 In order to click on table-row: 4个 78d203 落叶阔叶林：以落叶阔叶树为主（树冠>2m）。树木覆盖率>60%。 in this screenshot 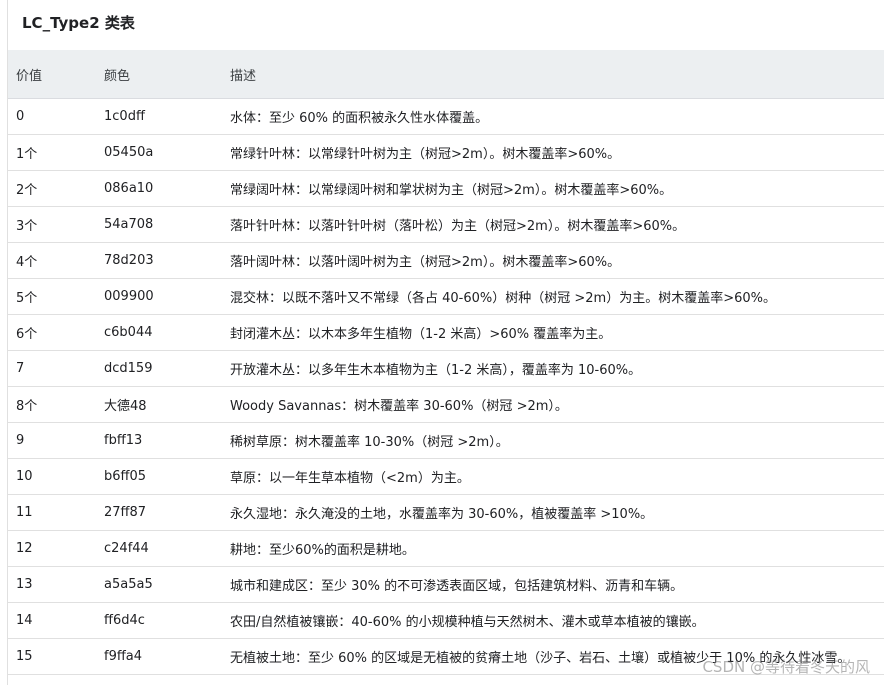, I will do `click(446, 260)`.